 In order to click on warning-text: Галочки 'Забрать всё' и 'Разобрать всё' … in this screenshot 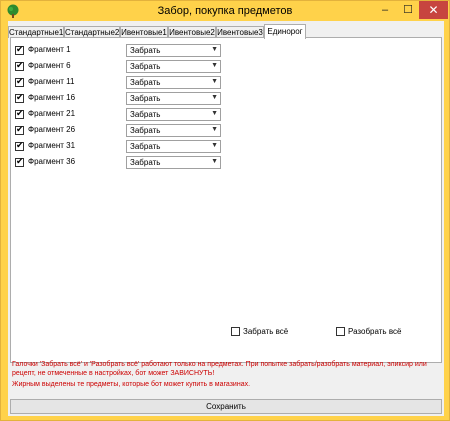, I will do `click(219, 369)`.